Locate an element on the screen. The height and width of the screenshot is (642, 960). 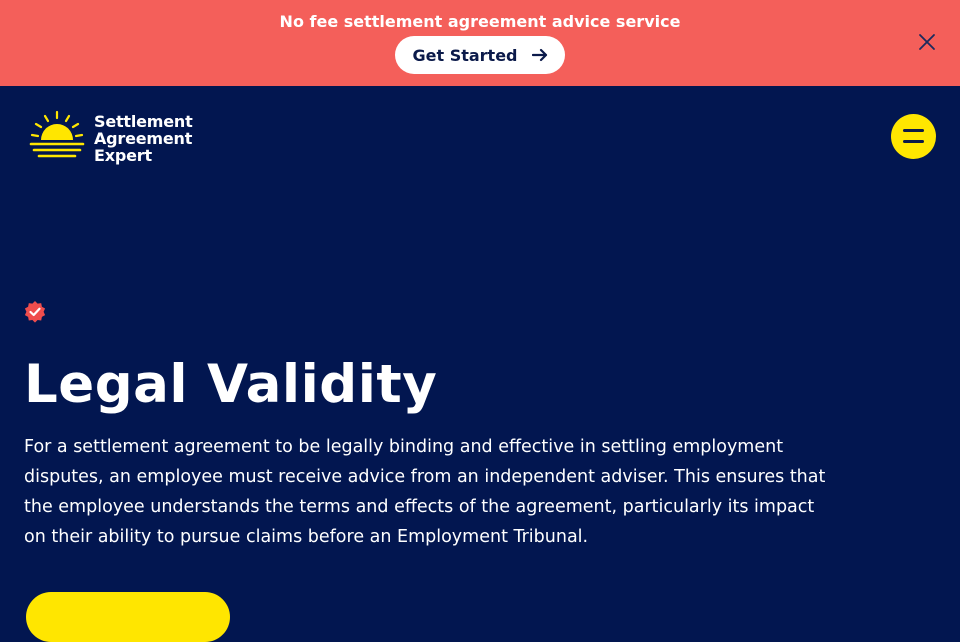
get-started-button: Get Started is located at coordinates (480, 55).